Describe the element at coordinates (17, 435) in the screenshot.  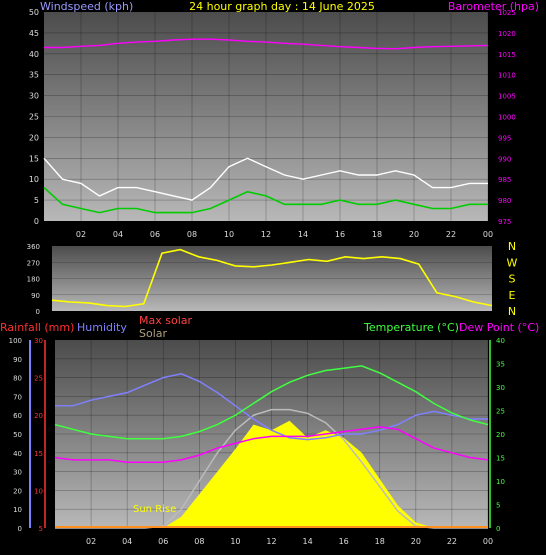
I see `humidity-tick-label: 50` at that location.